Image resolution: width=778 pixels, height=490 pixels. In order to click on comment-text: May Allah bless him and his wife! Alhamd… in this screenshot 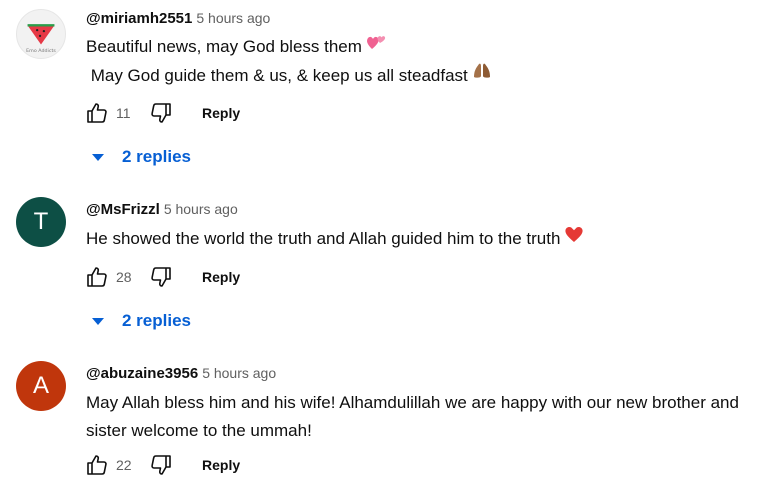, I will do `click(426, 417)`.